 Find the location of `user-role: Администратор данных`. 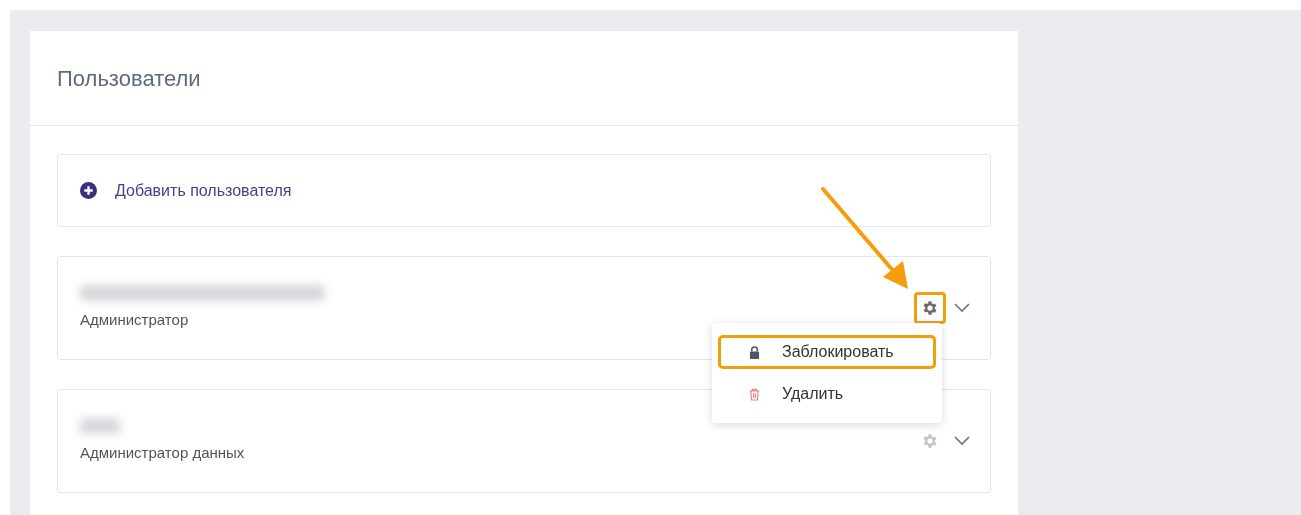

user-role: Администратор данных is located at coordinates (162, 452).